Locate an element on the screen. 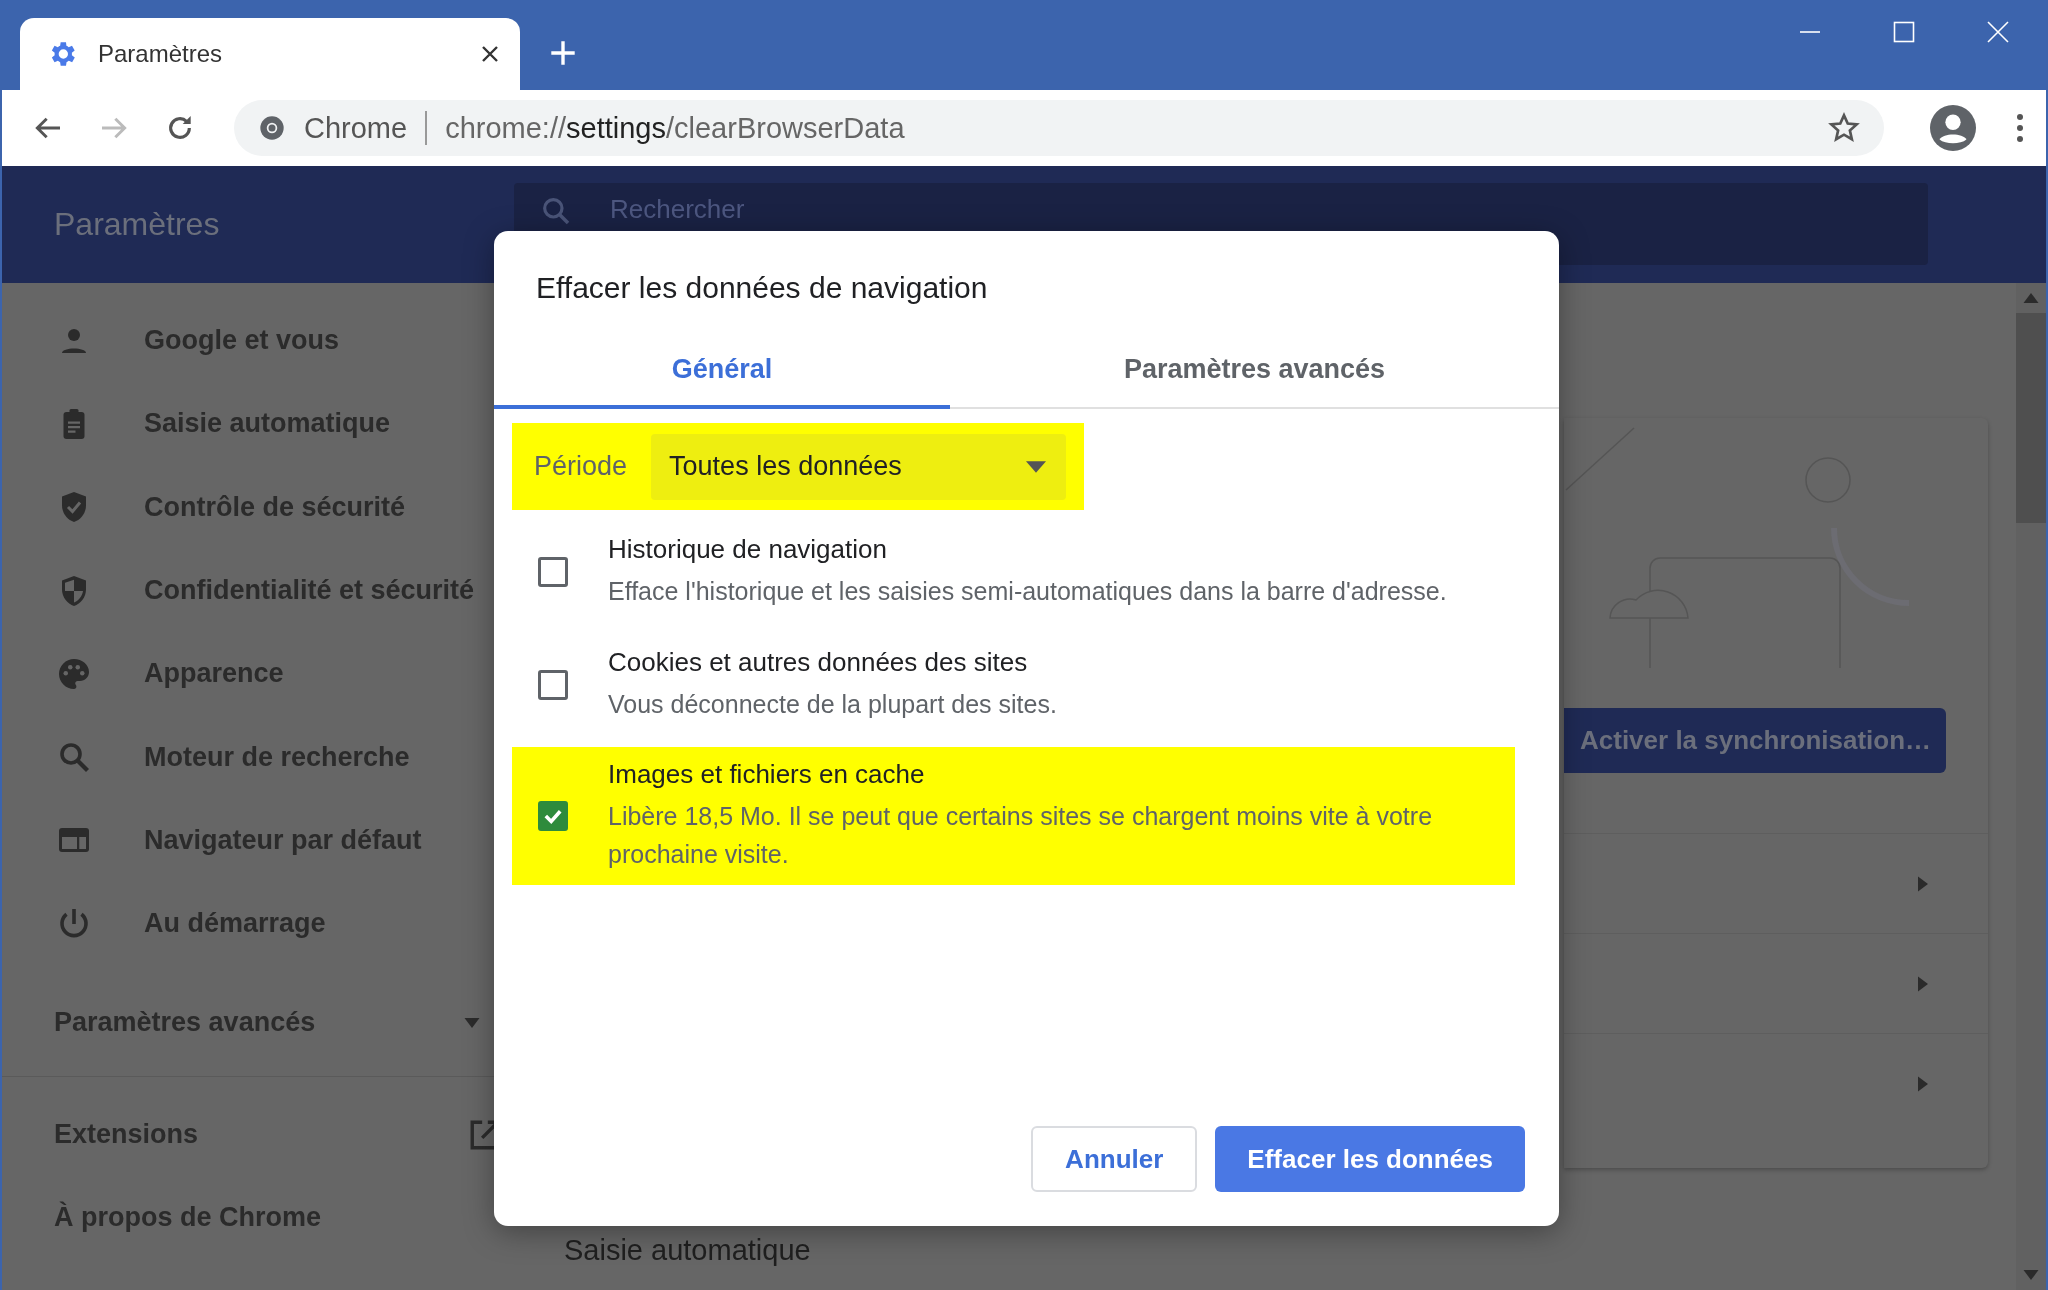 This screenshot has height=1290, width=2048. close-icon is located at coordinates (490, 54).